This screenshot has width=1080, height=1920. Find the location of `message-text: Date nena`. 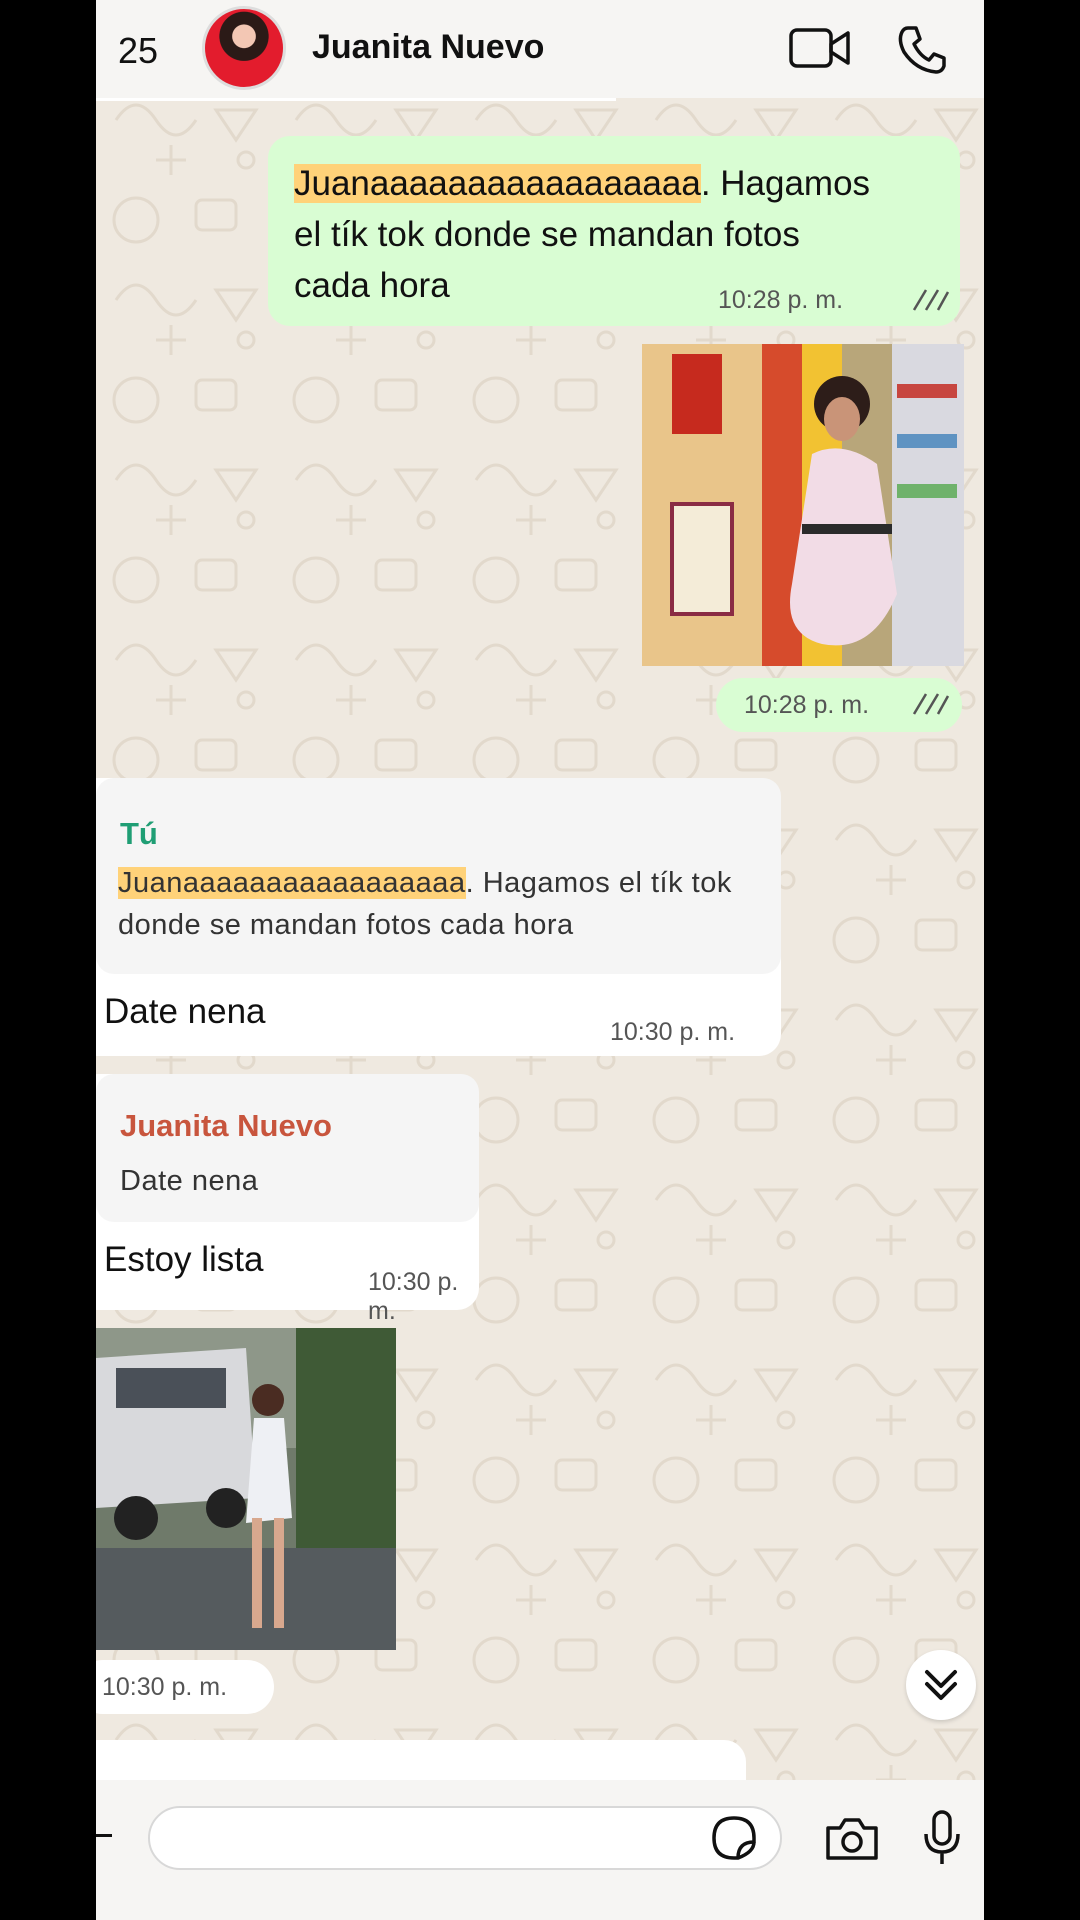

message-text: Date nena is located at coordinates (185, 1011).